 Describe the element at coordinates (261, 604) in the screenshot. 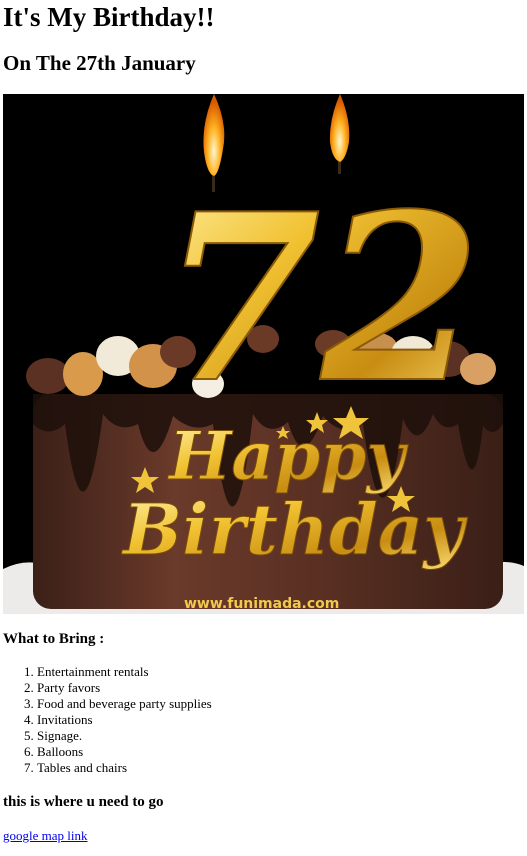

I see `image-watermark: www.funimada.com` at that location.